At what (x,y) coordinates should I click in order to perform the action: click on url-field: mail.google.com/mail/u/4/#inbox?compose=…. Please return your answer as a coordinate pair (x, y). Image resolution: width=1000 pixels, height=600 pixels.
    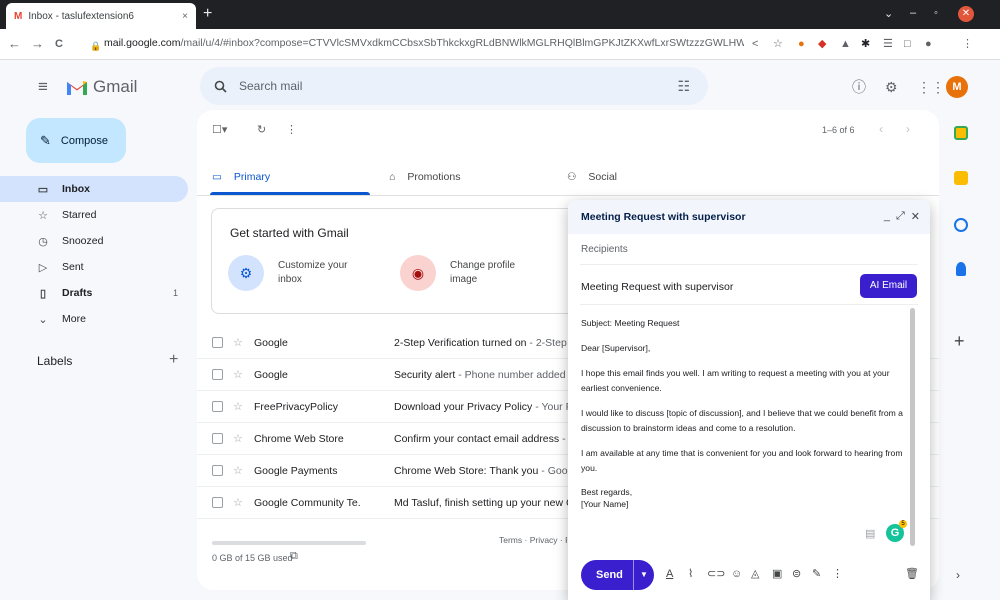
    Looking at the image, I should click on (424, 43).